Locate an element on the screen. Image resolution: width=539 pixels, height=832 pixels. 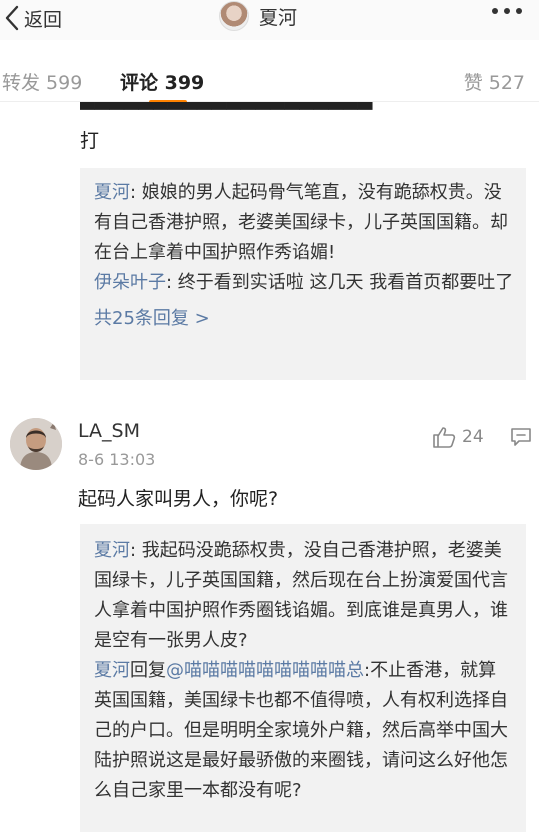
comment-timestamp: 8-6 13:03 is located at coordinates (117, 459).